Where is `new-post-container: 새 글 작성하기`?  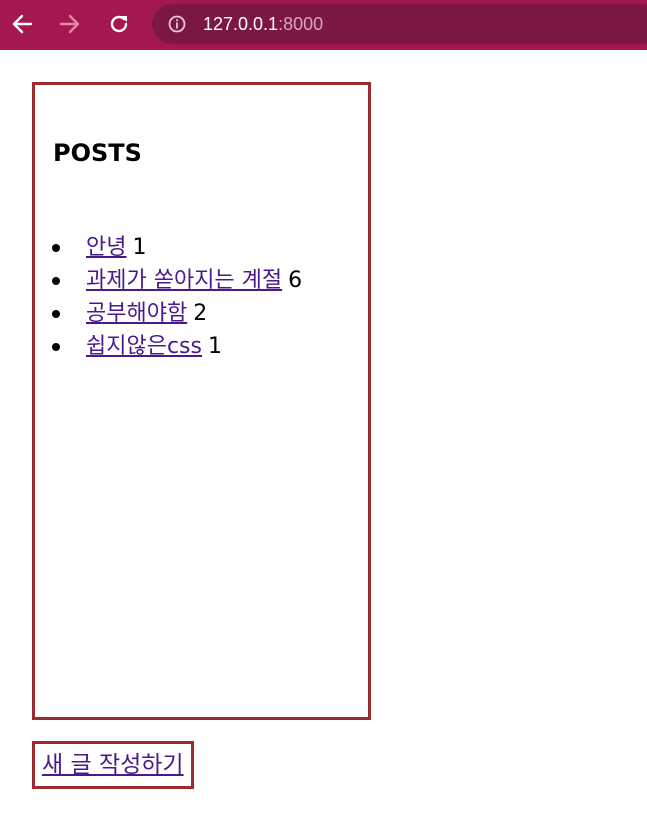
new-post-container: 새 글 작성하기 is located at coordinates (113, 765).